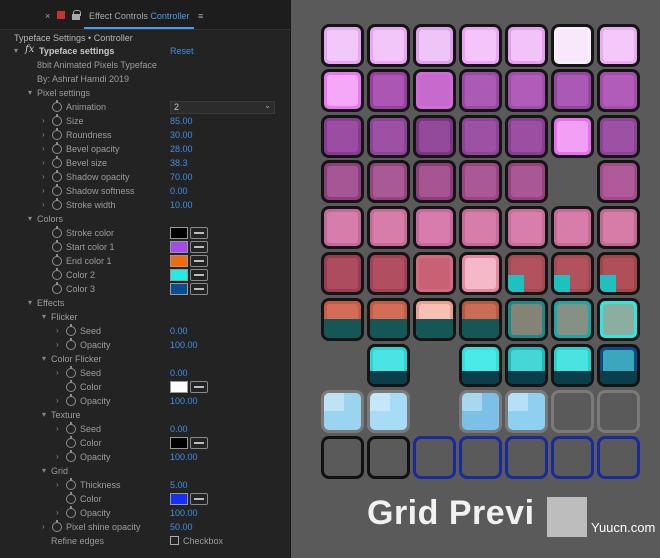 This screenshot has width=660, height=558. Describe the element at coordinates (145, 94) in the screenshot. I see `group-pixel-settings: ▾ Pixel settings` at that location.